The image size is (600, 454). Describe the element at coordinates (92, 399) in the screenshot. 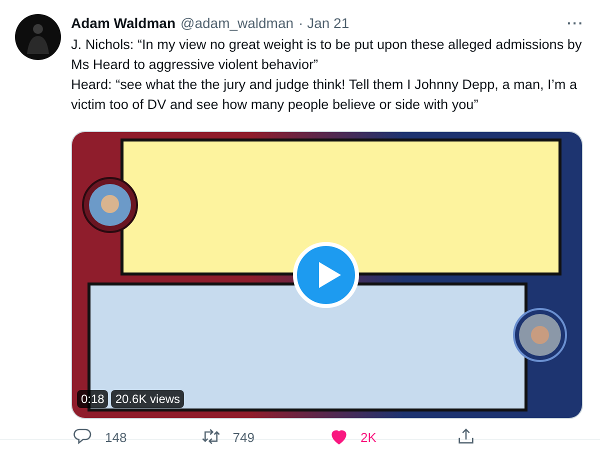

I see `video-duration: 0:18` at that location.